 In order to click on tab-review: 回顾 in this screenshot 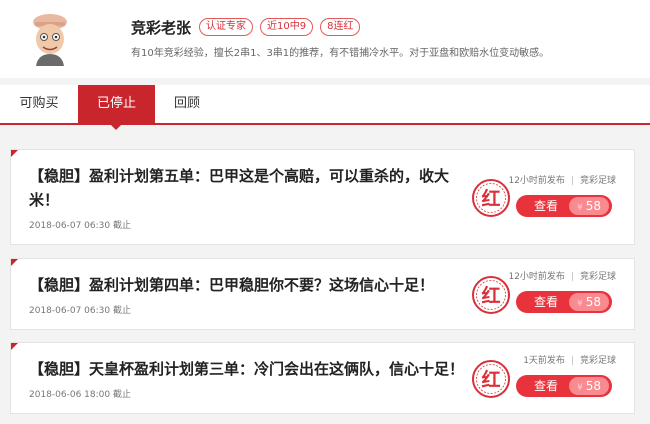, I will do `click(187, 104)`.